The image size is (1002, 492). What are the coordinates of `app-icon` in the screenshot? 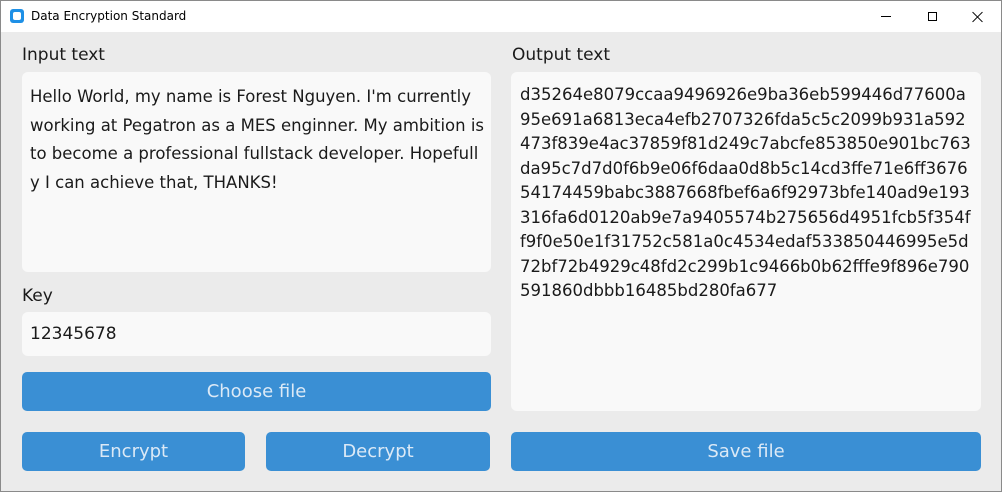 It's located at (17, 16).